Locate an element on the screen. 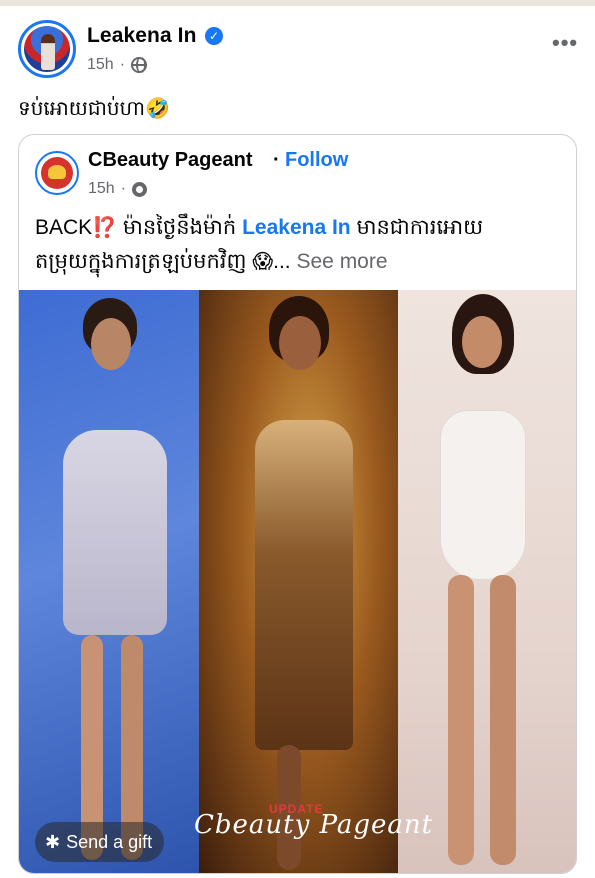 This screenshot has width=595, height=878. page-logo-icon is located at coordinates (57, 173).